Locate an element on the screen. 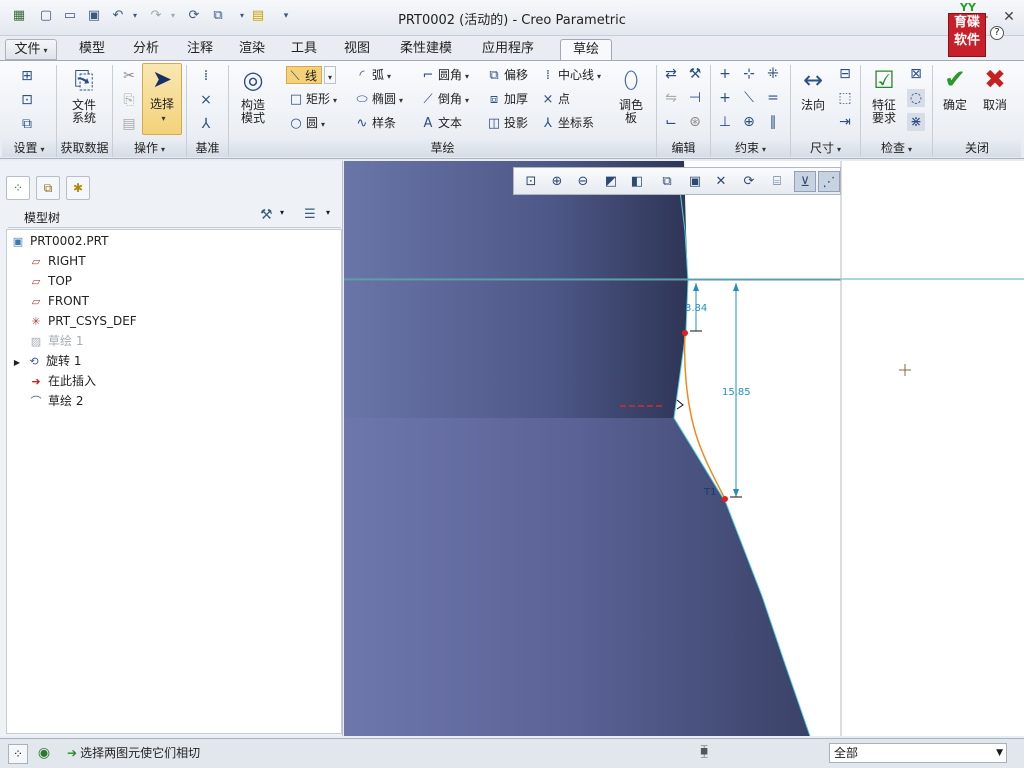 This screenshot has height=768, width=1024. tree-item-right: ▱ RIGHT is located at coordinates (57, 261).